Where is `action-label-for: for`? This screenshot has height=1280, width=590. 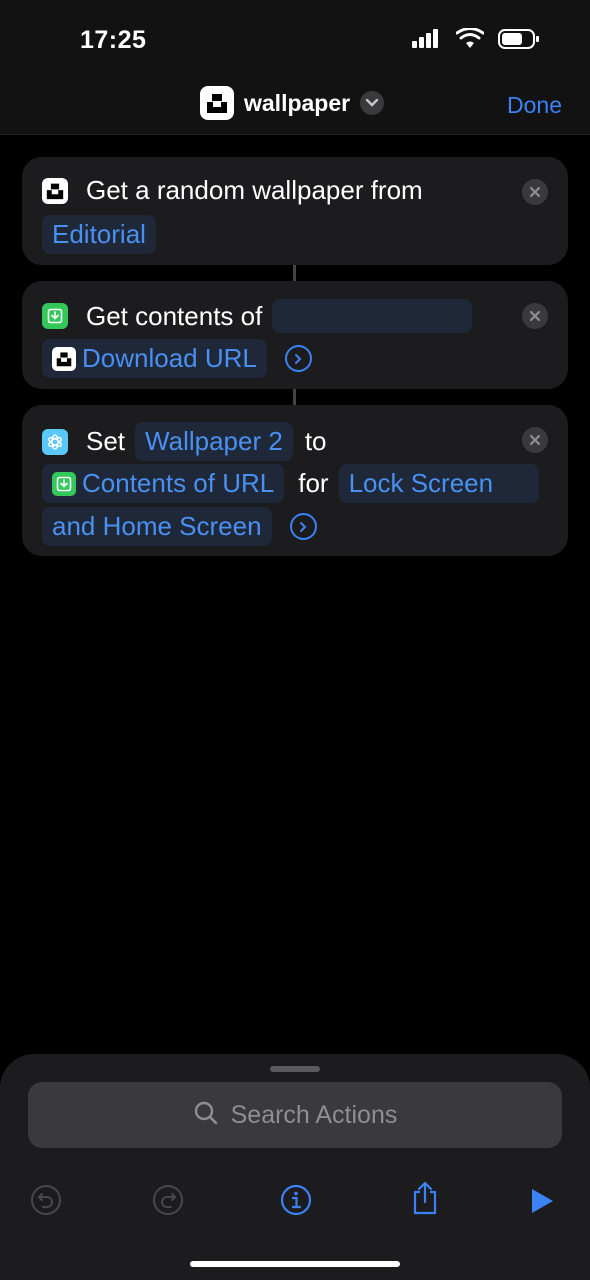
action-label-for: for is located at coordinates (313, 483).